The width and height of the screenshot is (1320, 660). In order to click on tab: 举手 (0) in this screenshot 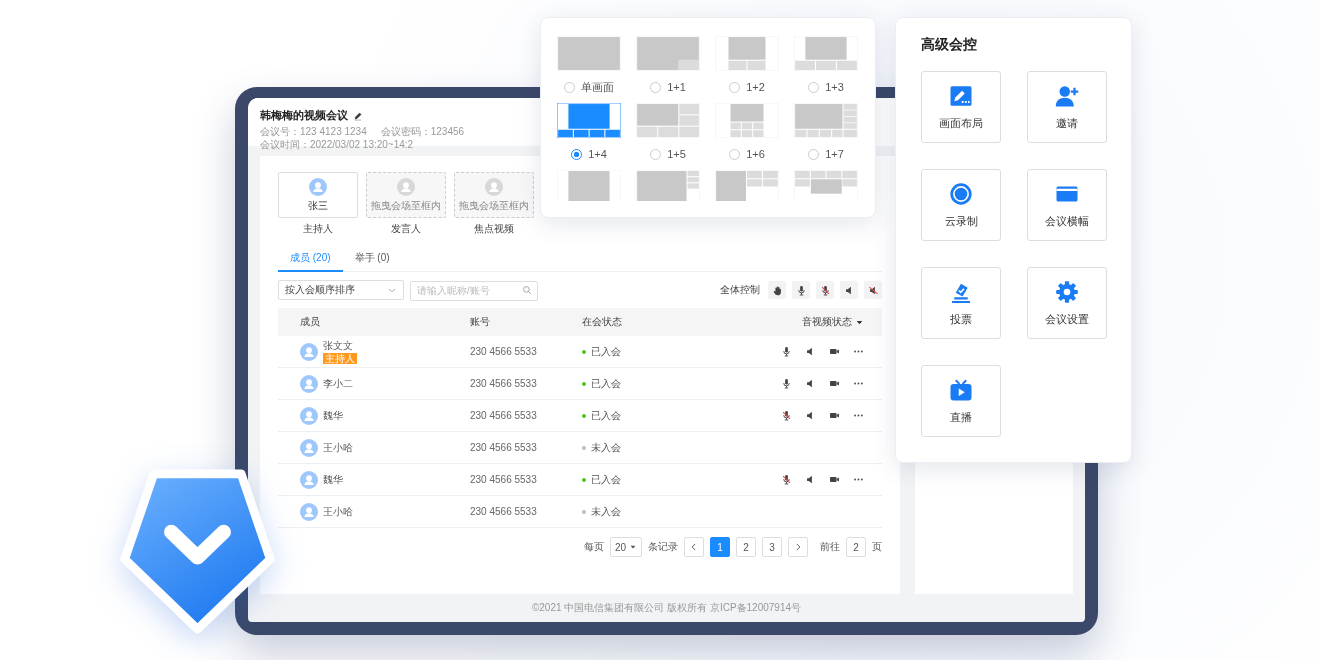, I will do `click(372, 259)`.